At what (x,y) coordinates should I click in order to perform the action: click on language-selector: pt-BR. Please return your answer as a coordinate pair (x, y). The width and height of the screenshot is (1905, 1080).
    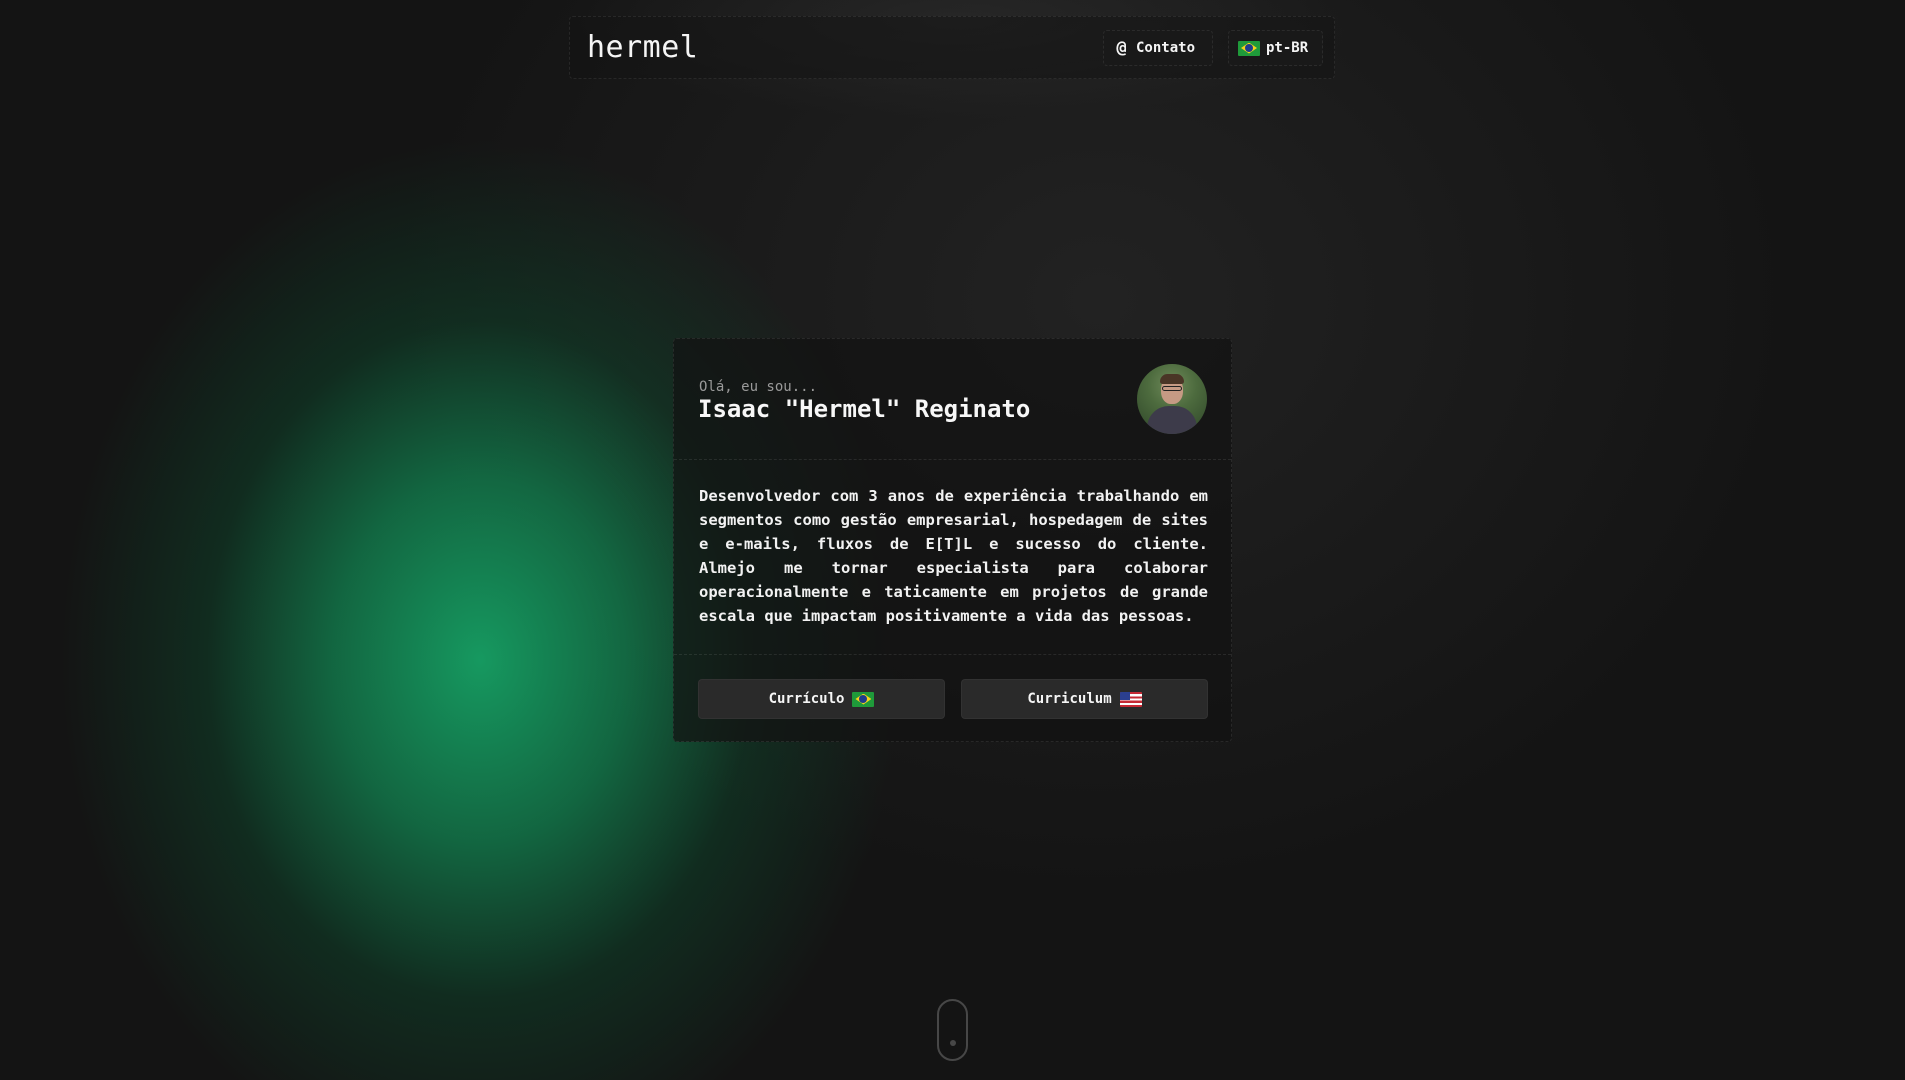
    Looking at the image, I should click on (1275, 48).